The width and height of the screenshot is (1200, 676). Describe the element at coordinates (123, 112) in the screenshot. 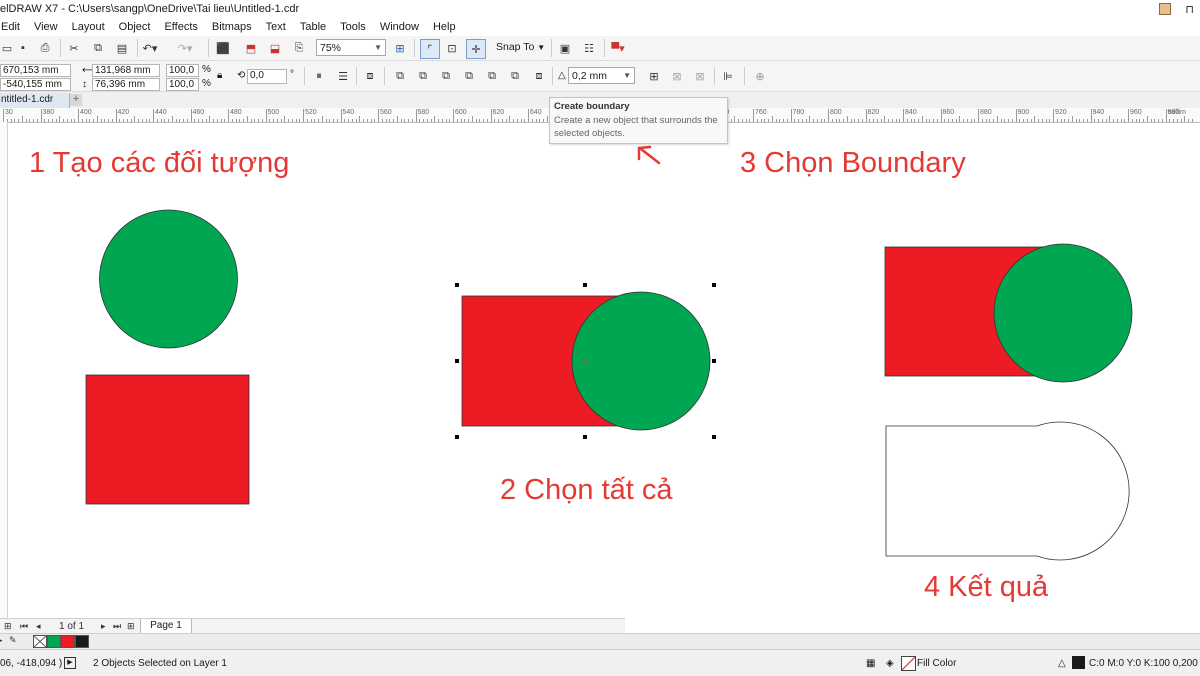

I see `ruler-label: 420` at that location.